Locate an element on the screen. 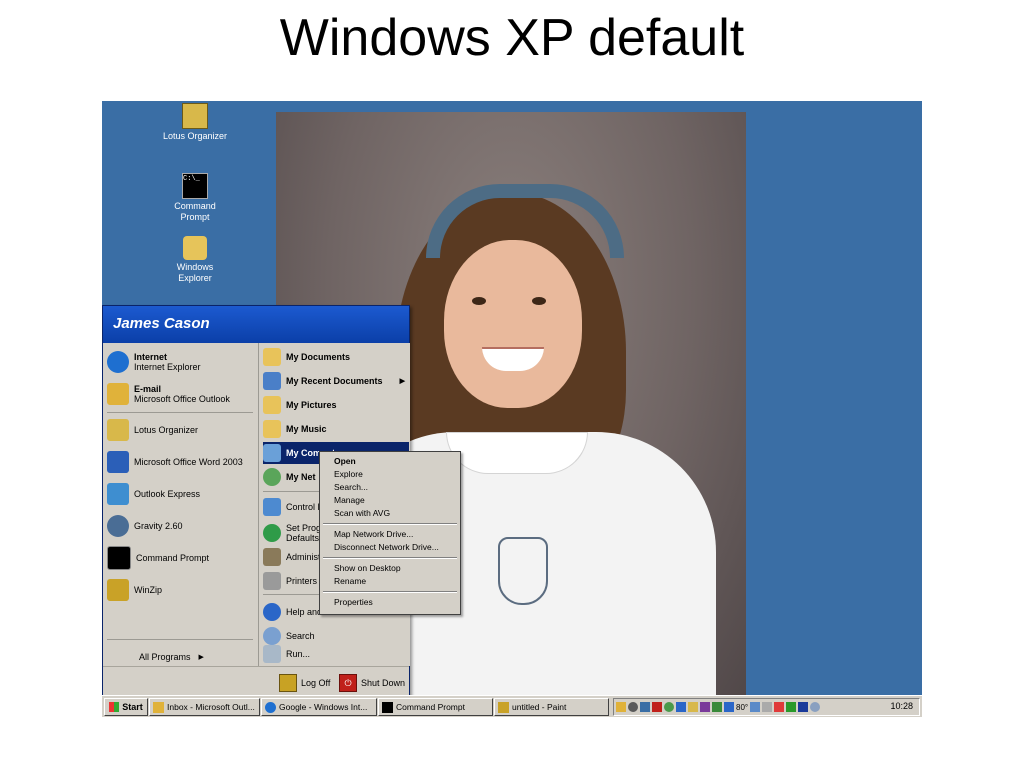 This screenshot has width=1024, height=768. chart-tray-icon is located at coordinates (729, 707).